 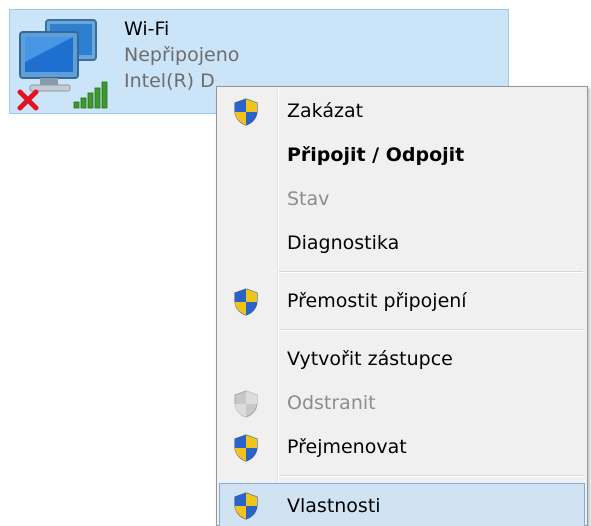 What do you see at coordinates (147, 29) in the screenshot?
I see `adapter-name: Wi-Fi` at bounding box center [147, 29].